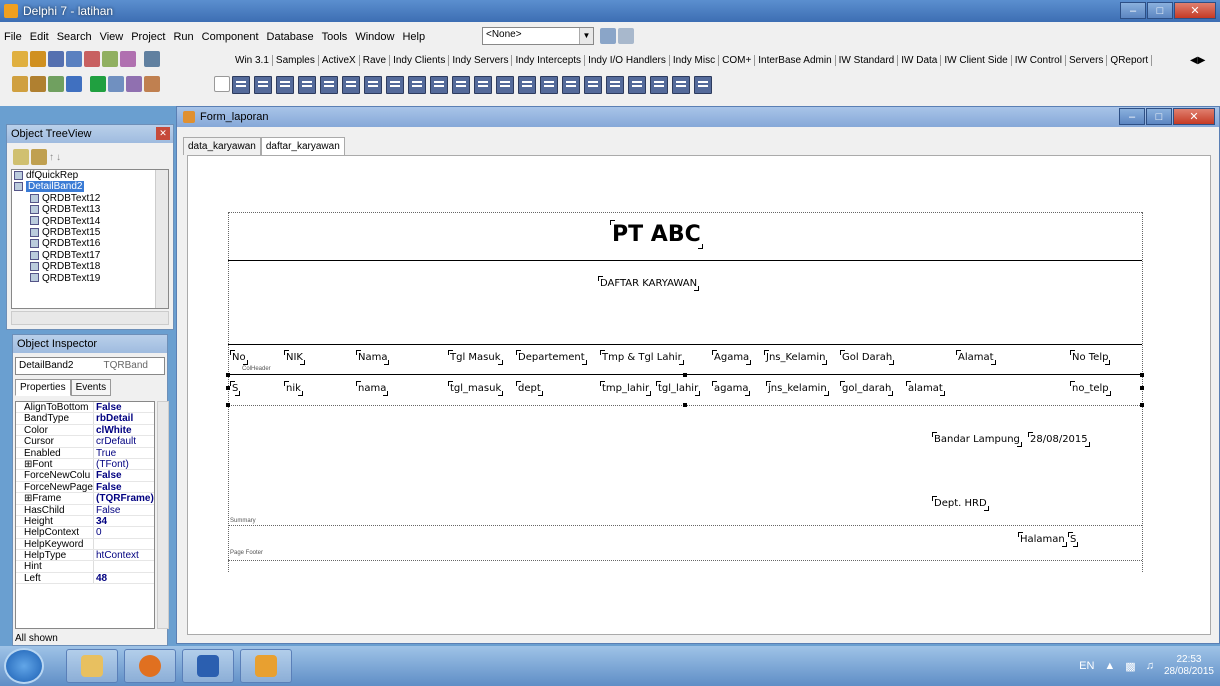 This screenshot has width=1220, height=686. What do you see at coordinates (1087, 60) in the screenshot?
I see `palette-tab-servers: Servers` at bounding box center [1087, 60].